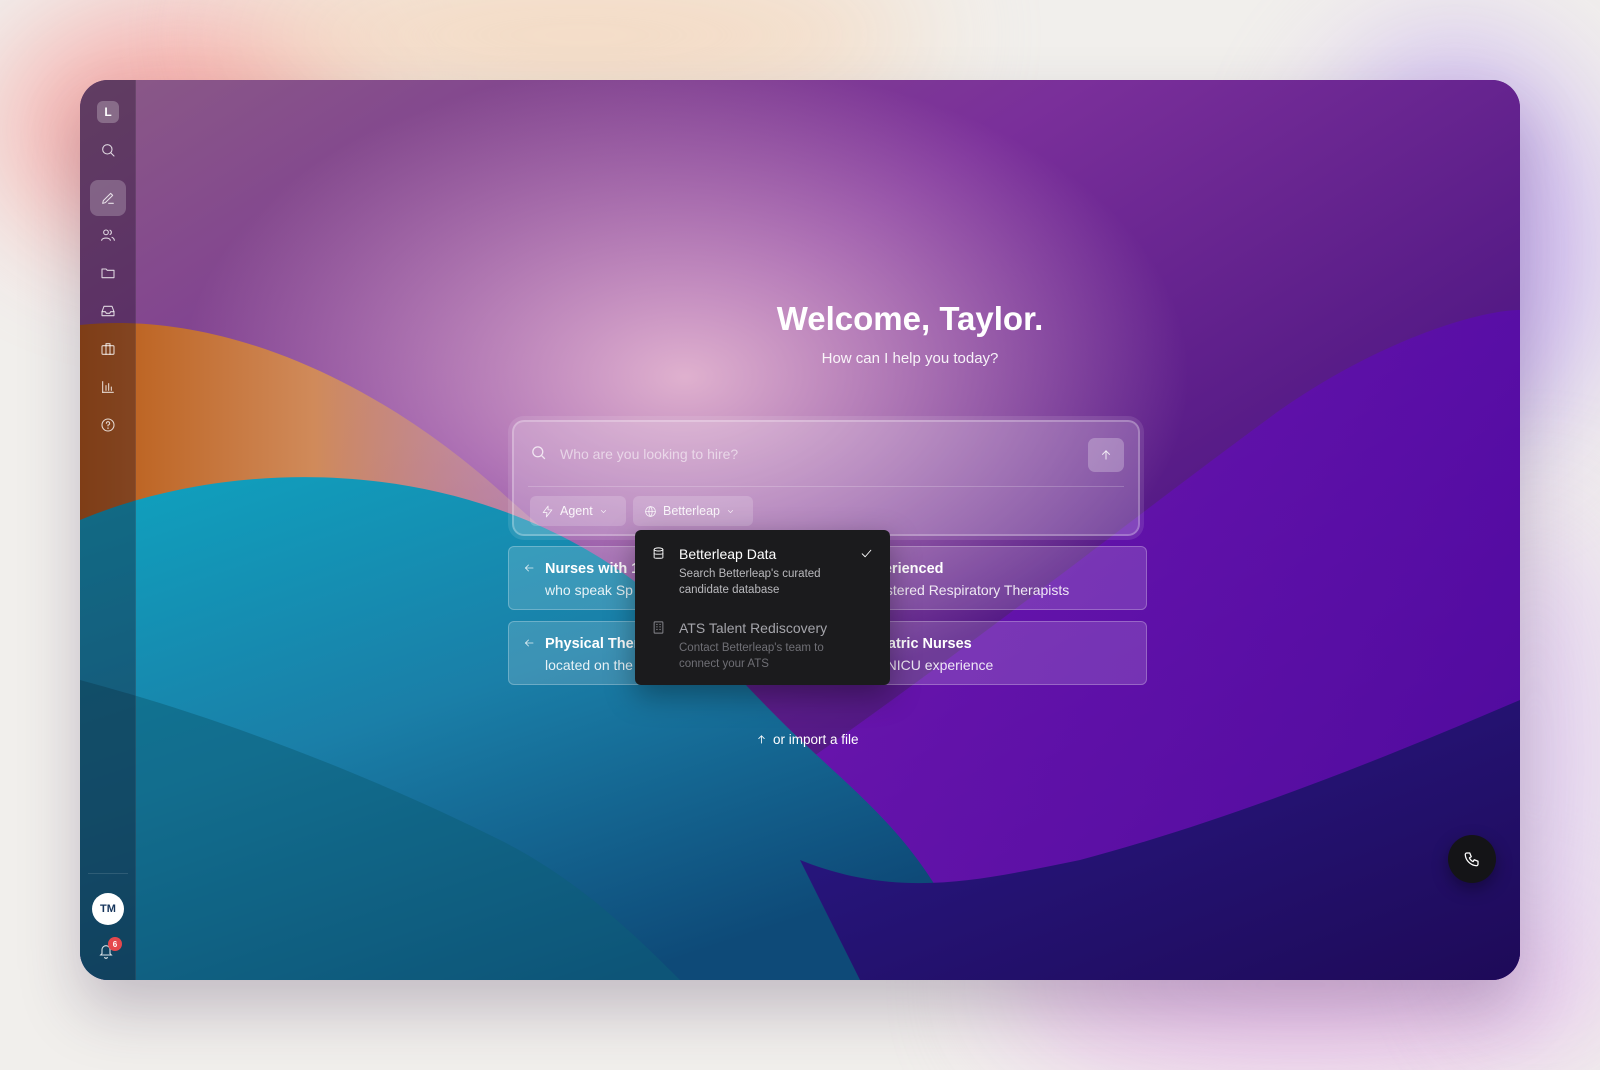 The image size is (1600, 1070). What do you see at coordinates (589, 665) in the screenshot?
I see `suggestion-subtitle: located on the` at bounding box center [589, 665].